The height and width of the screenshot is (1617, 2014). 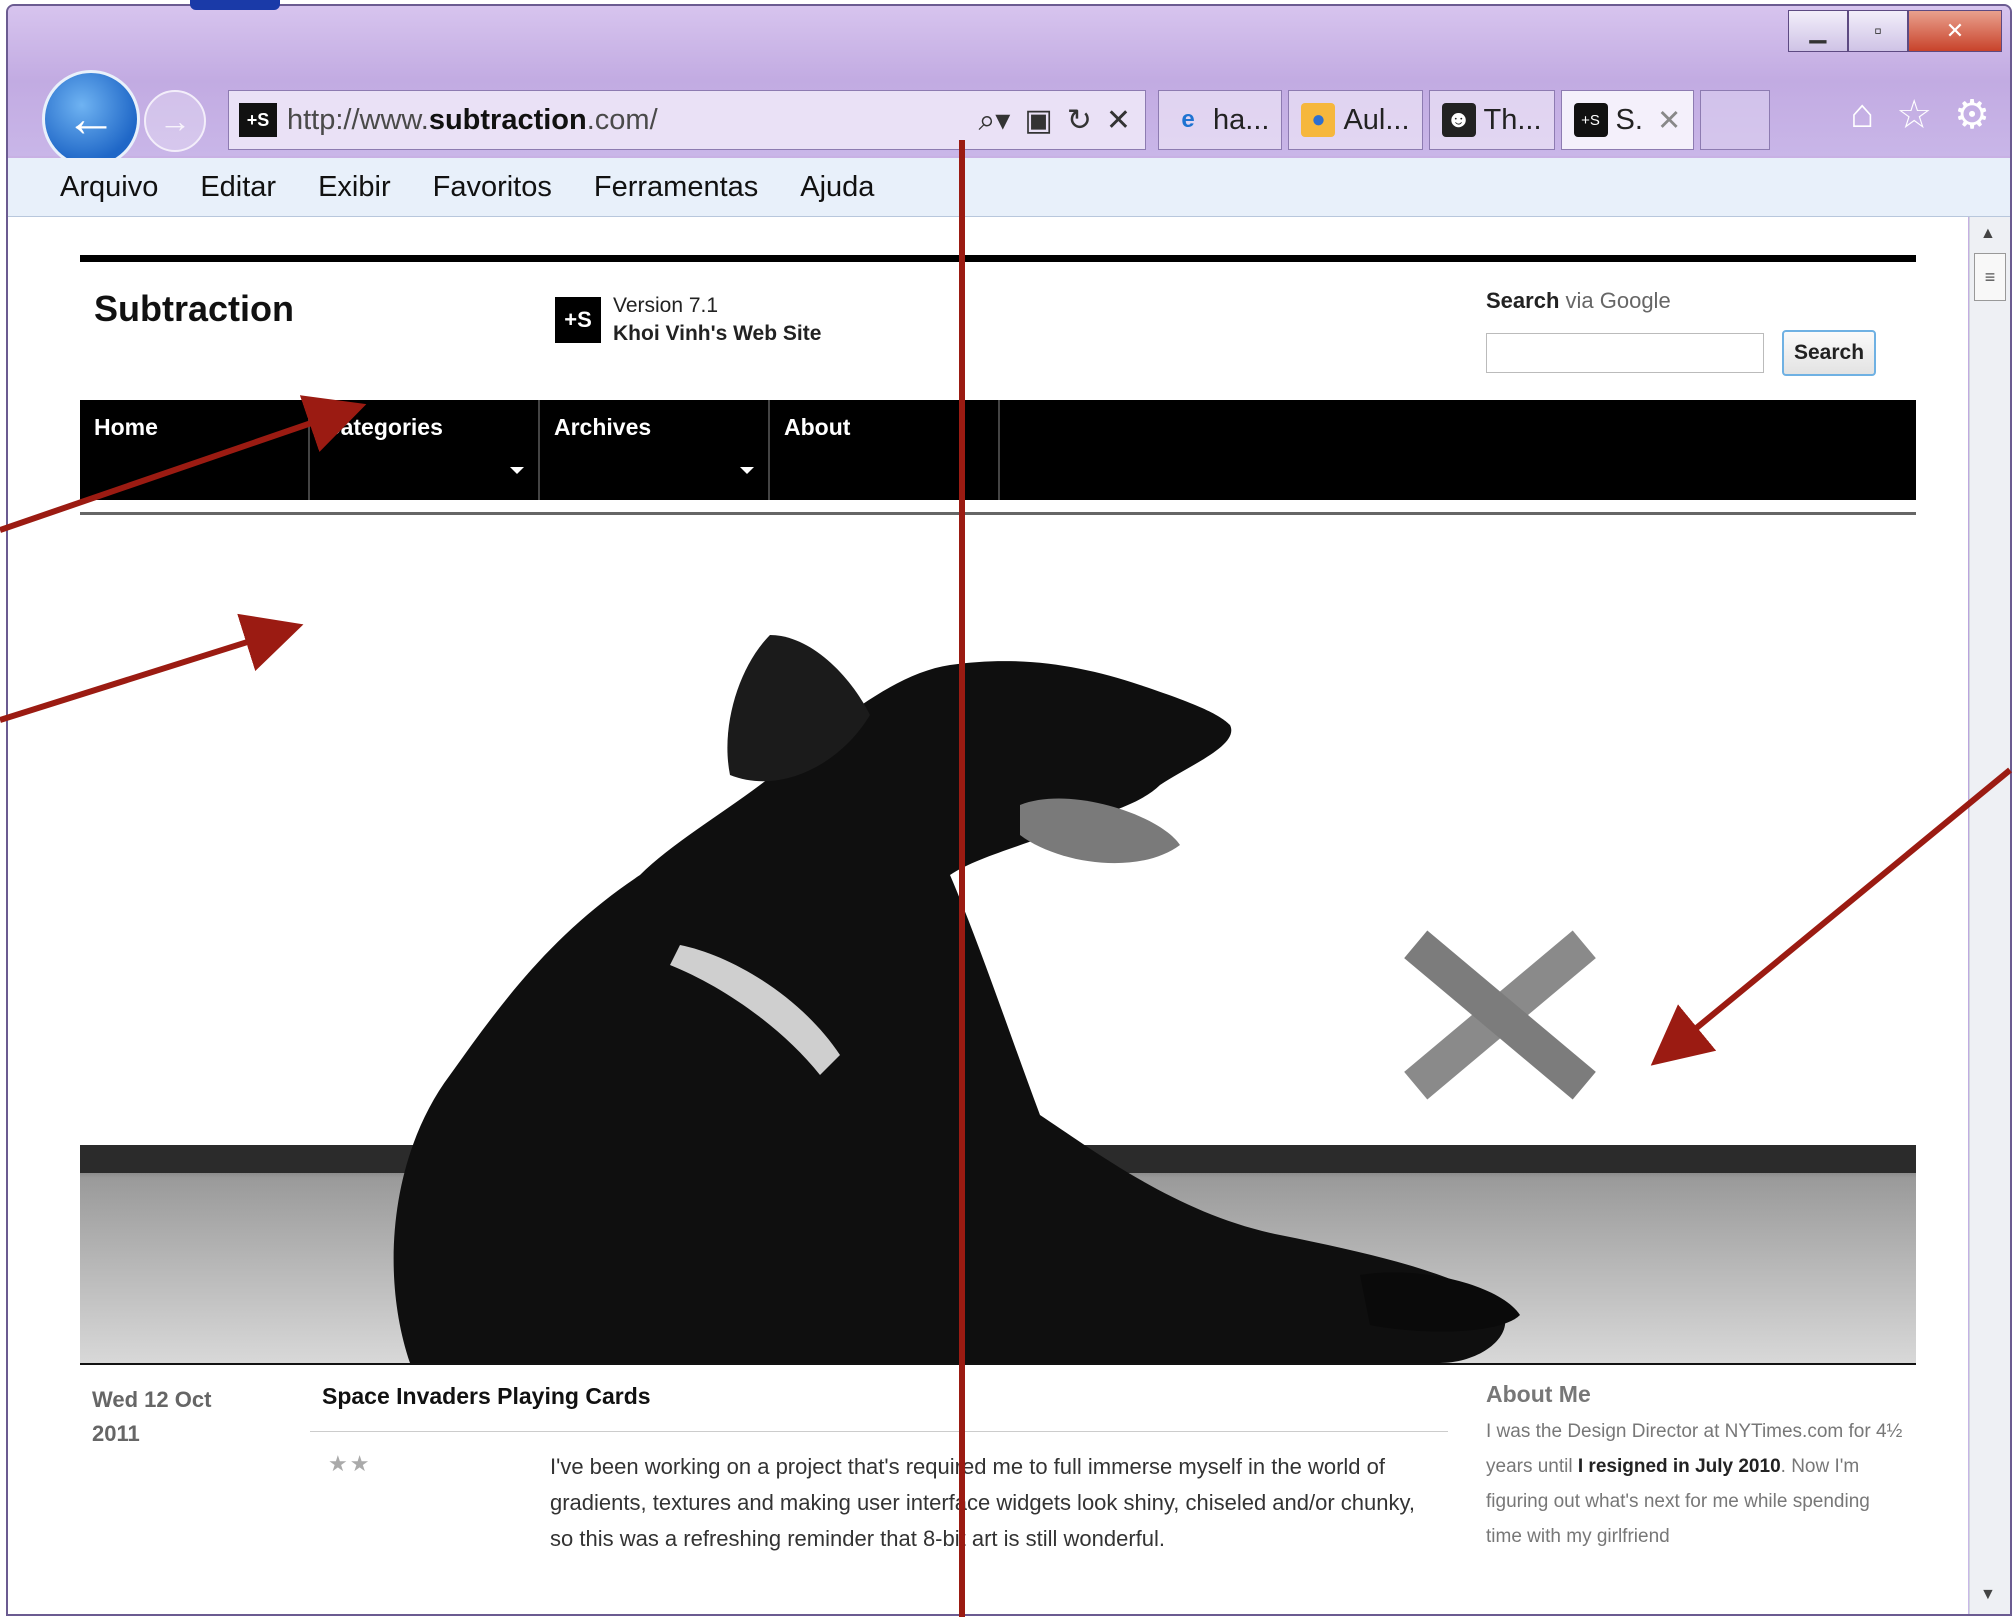 What do you see at coordinates (666, 305) in the screenshot?
I see `version-label: Version 7.1` at bounding box center [666, 305].